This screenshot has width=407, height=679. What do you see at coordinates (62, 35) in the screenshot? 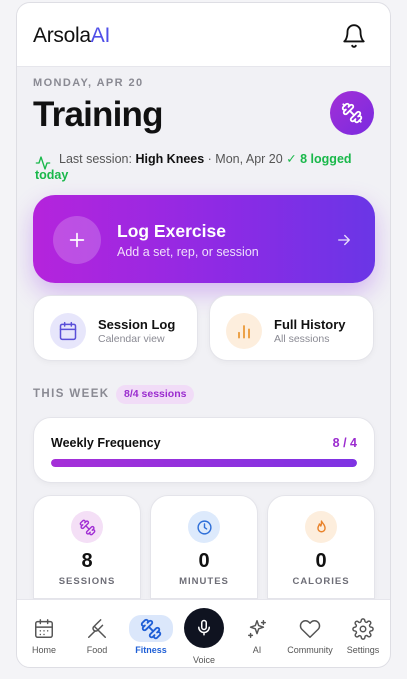
I see `logo-text: Arsola` at bounding box center [62, 35].